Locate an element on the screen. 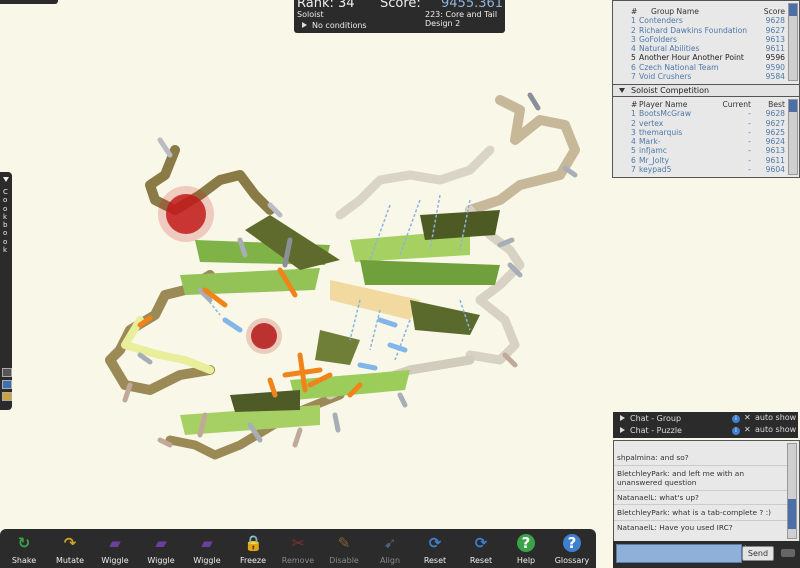 The height and width of the screenshot is (568, 800). disable-icon: ✎ is located at coordinates (344, 543).